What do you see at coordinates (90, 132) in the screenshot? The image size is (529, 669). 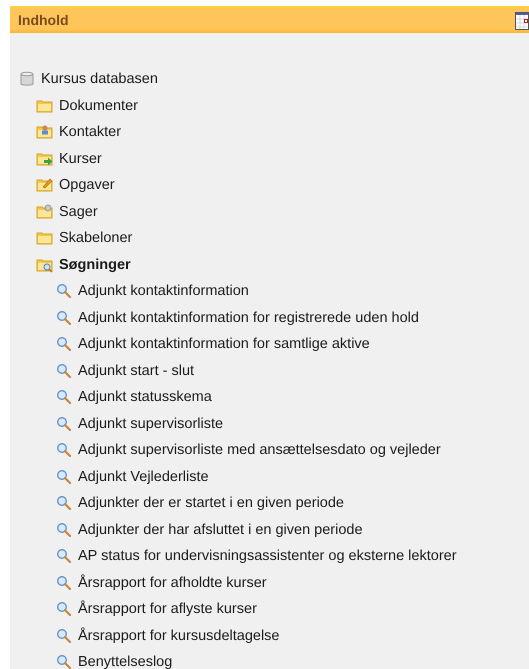 I see `tree-item: Kontakter` at bounding box center [90, 132].